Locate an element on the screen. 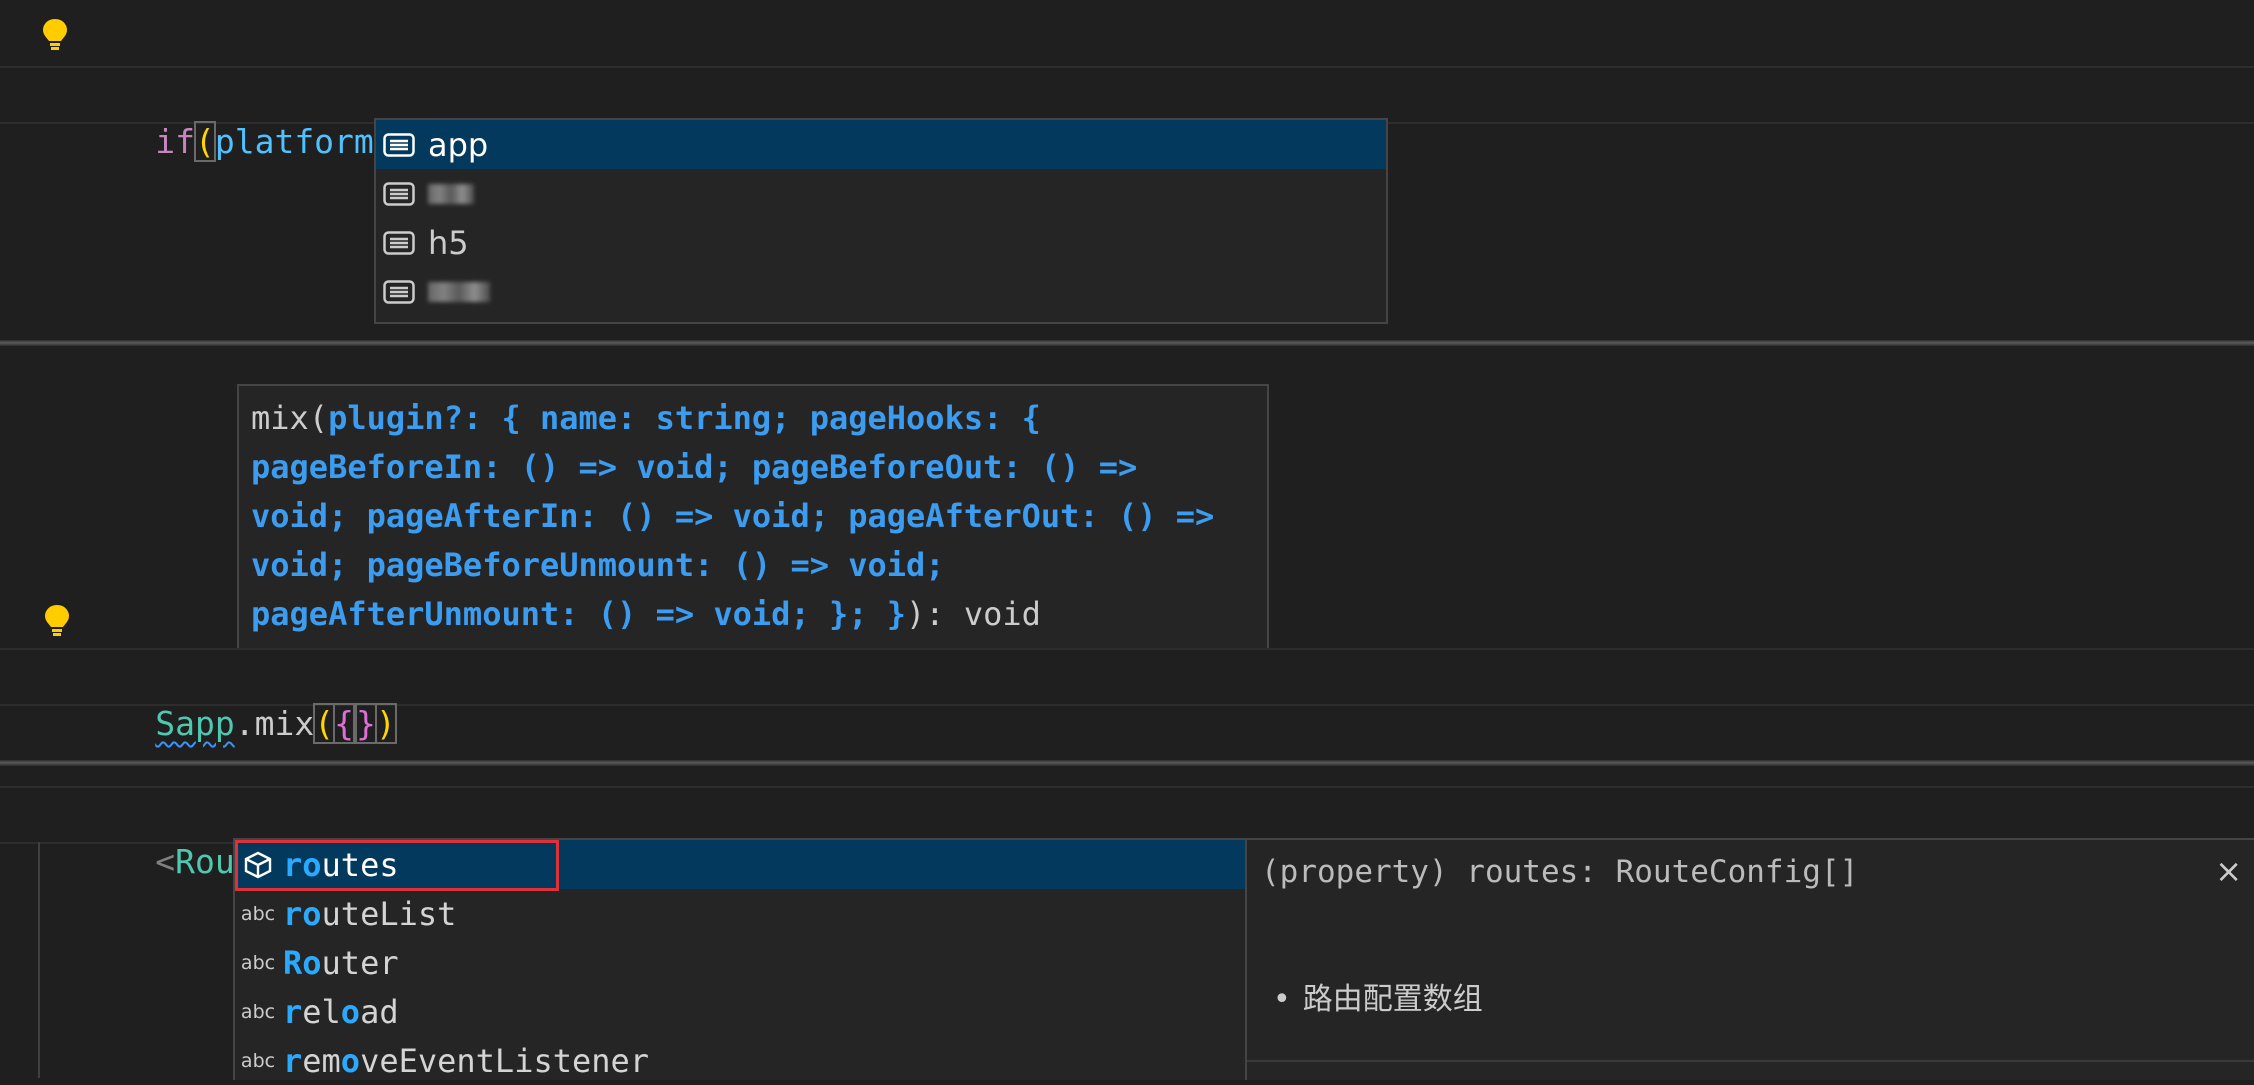 This screenshot has width=2254, height=1085. hover-fn-name: mix( is located at coordinates (290, 418).